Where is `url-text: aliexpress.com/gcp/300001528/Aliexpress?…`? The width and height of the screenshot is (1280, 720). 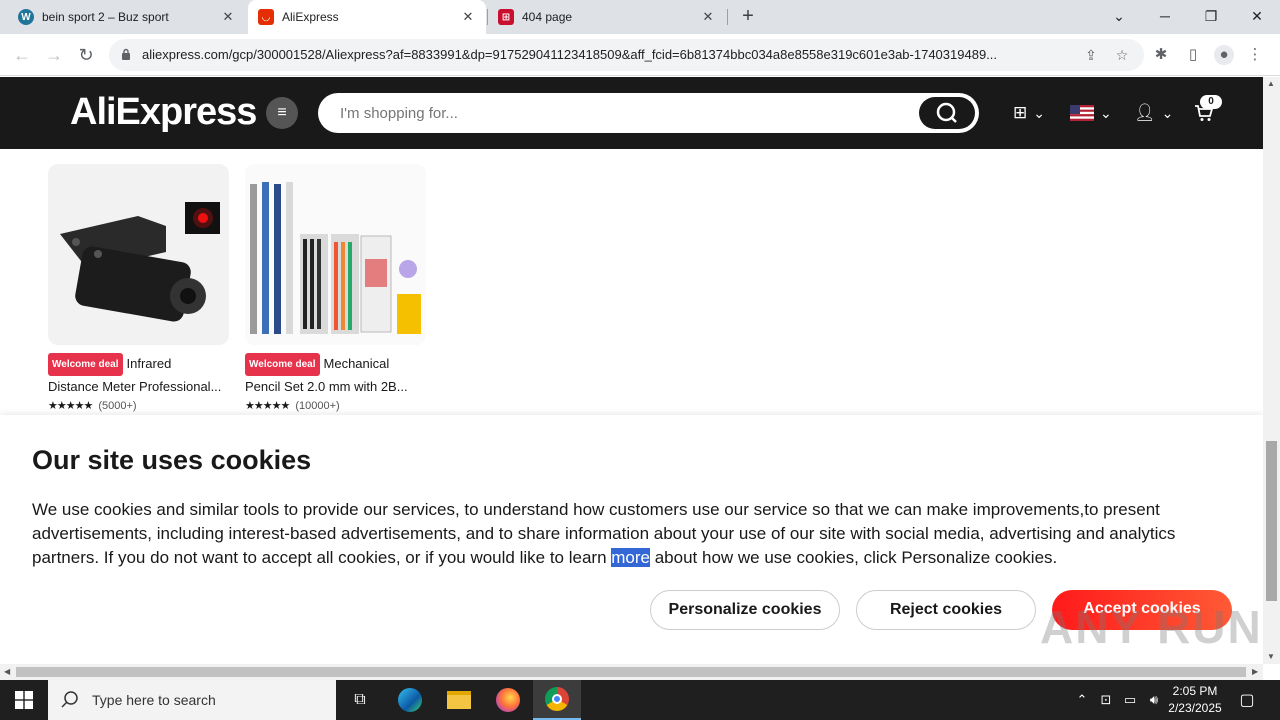 url-text: aliexpress.com/gcp/300001528/Aliexpress?… is located at coordinates (570, 54).